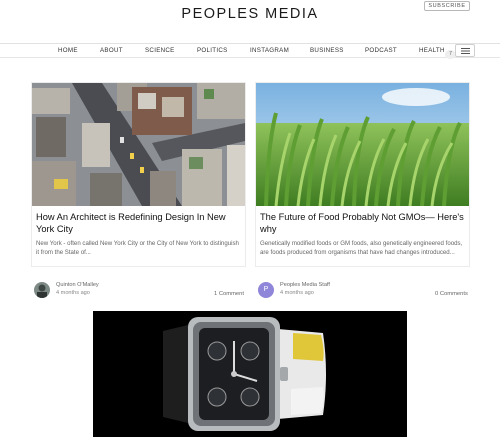 The image size is (500, 437). What do you see at coordinates (229, 294) in the screenshot?
I see `comments-link: 1 Comment` at bounding box center [229, 294].